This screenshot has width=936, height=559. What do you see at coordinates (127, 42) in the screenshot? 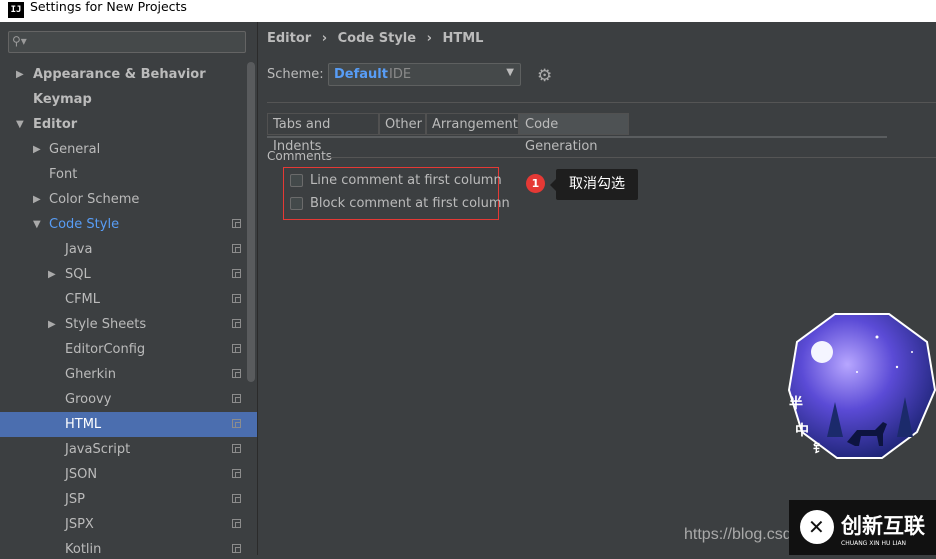
I see `search-input: ⚲▾` at bounding box center [127, 42].